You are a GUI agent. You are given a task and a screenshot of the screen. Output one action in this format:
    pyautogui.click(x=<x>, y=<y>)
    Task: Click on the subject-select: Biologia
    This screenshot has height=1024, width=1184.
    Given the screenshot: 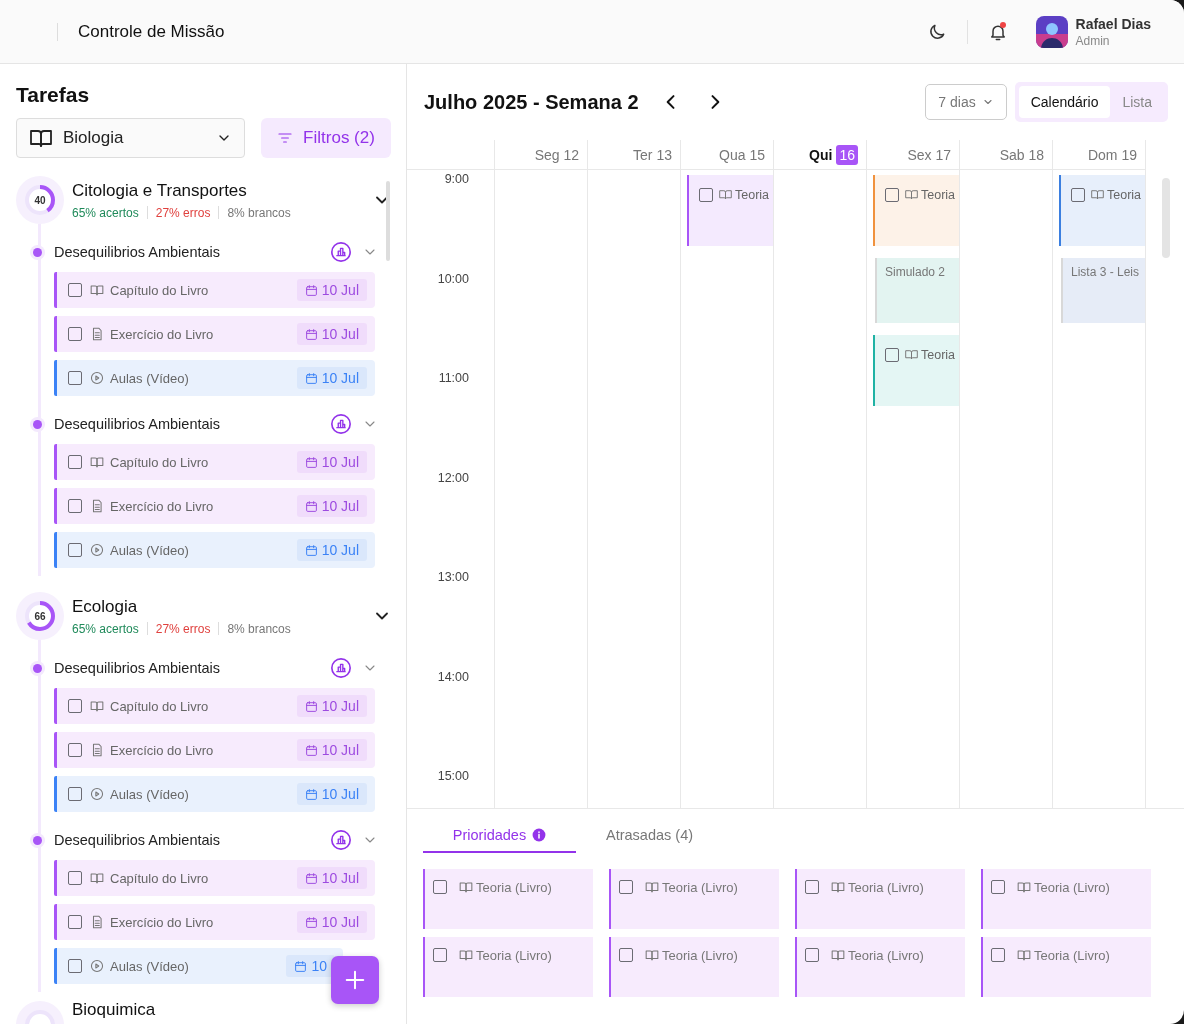 What is the action you would take?
    pyautogui.click(x=130, y=138)
    